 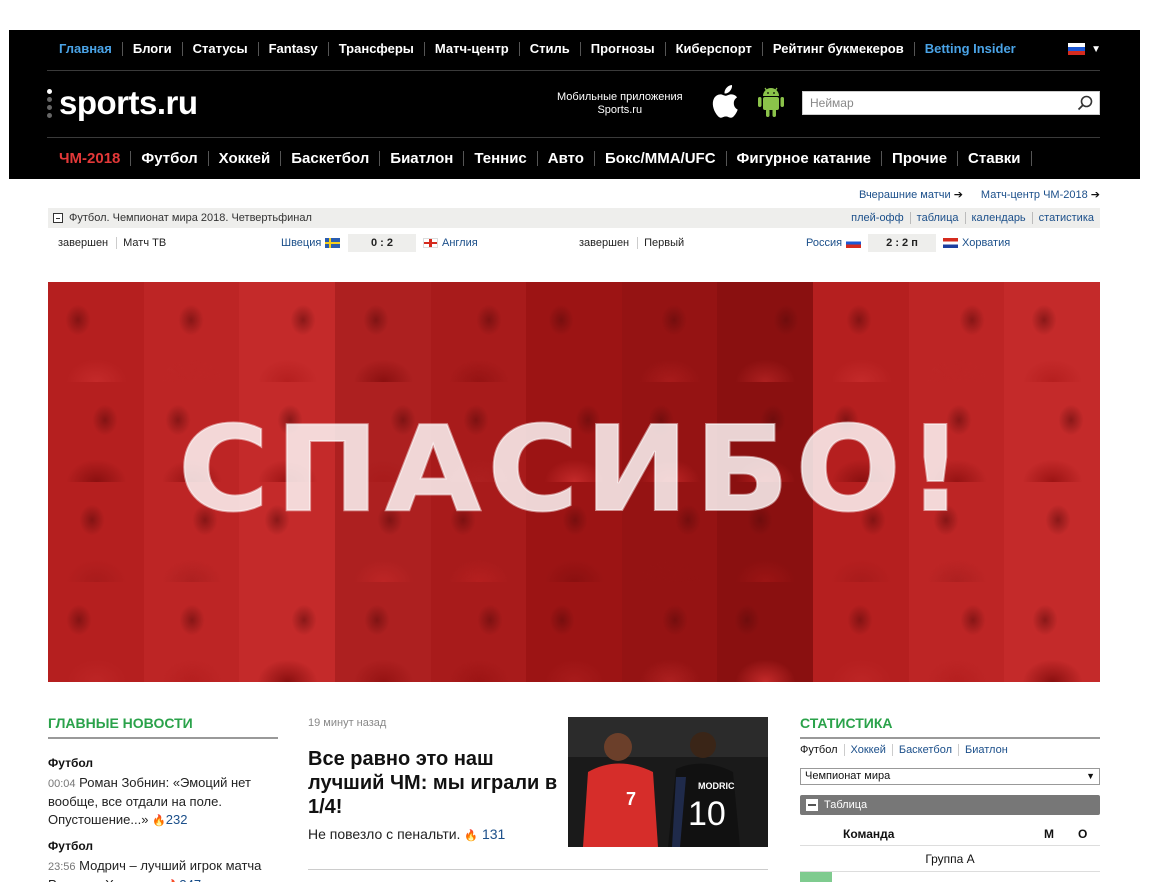 I want to click on sport-nav-item-other: Прочие, so click(x=919, y=158).